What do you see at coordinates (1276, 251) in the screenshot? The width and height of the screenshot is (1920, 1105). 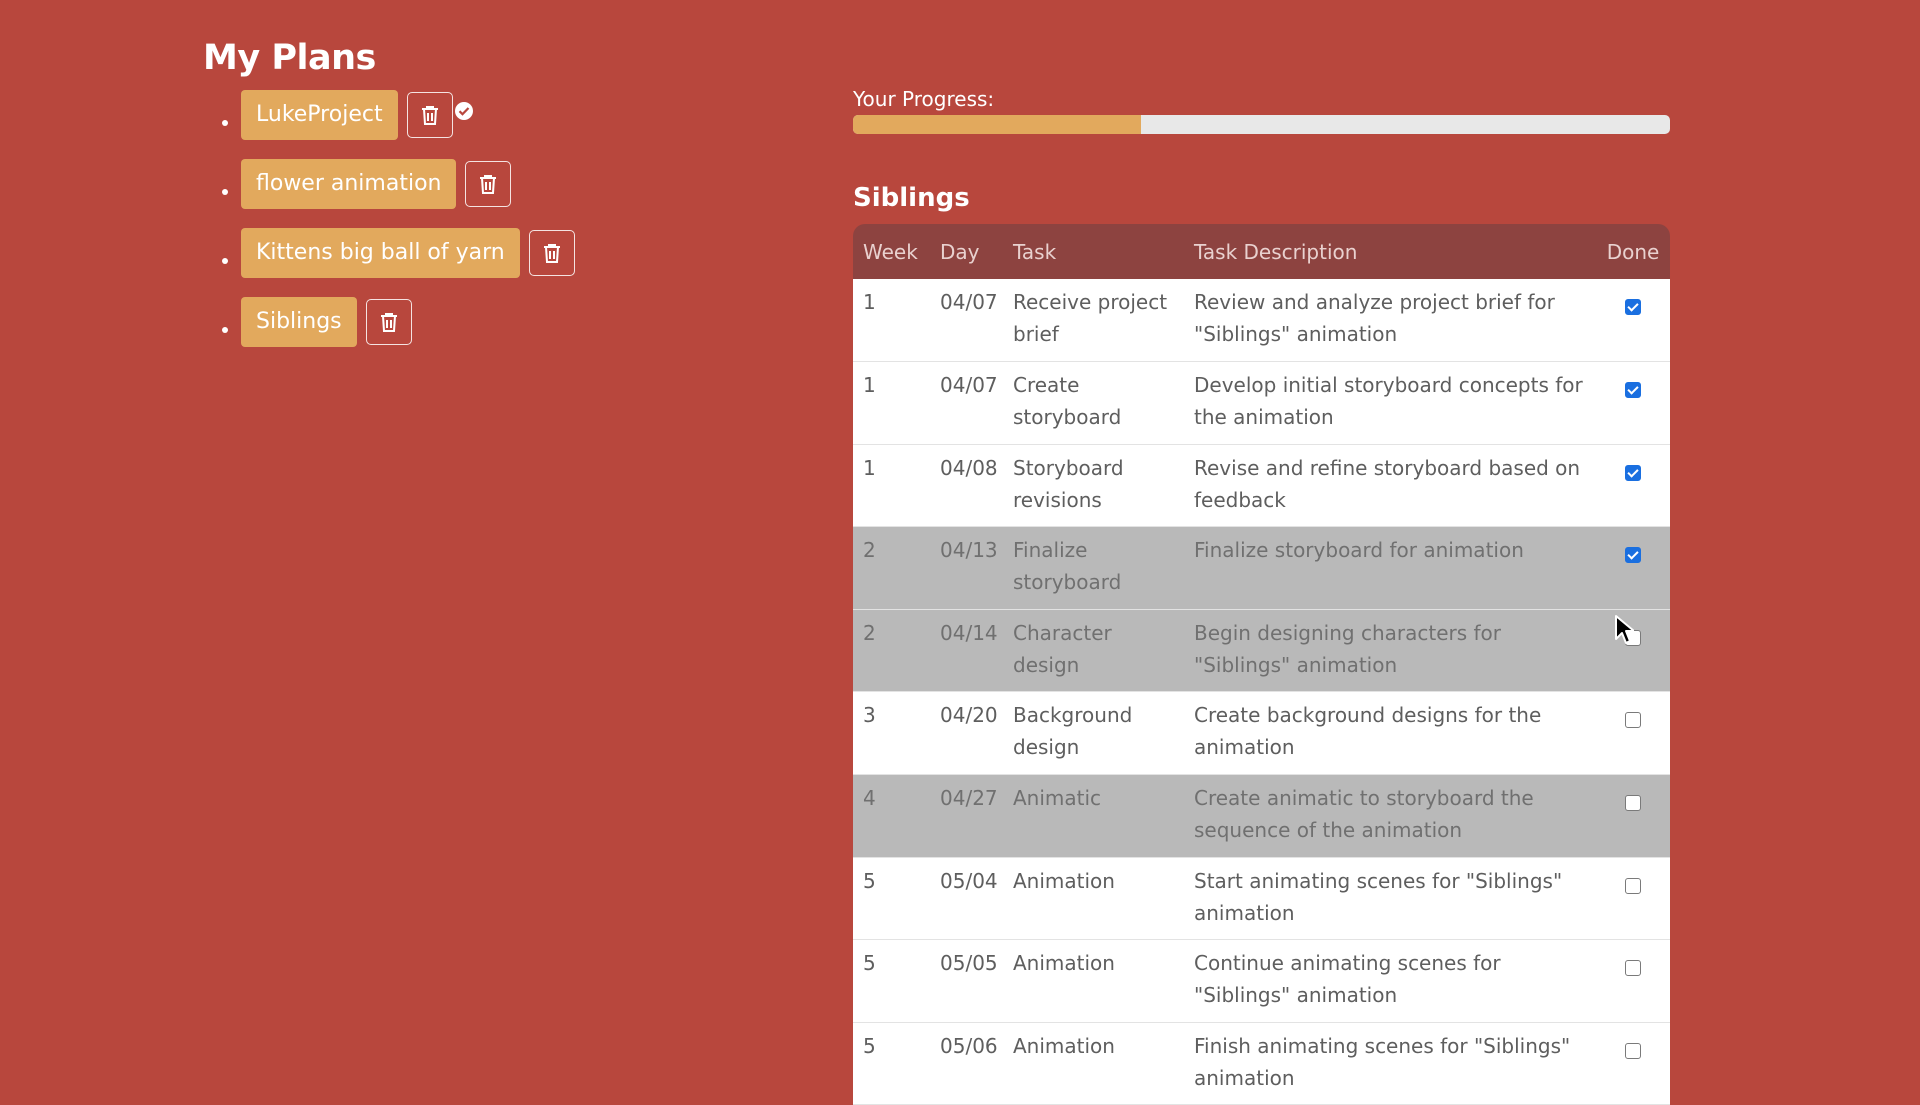 I see `column-header-description: Task Description` at bounding box center [1276, 251].